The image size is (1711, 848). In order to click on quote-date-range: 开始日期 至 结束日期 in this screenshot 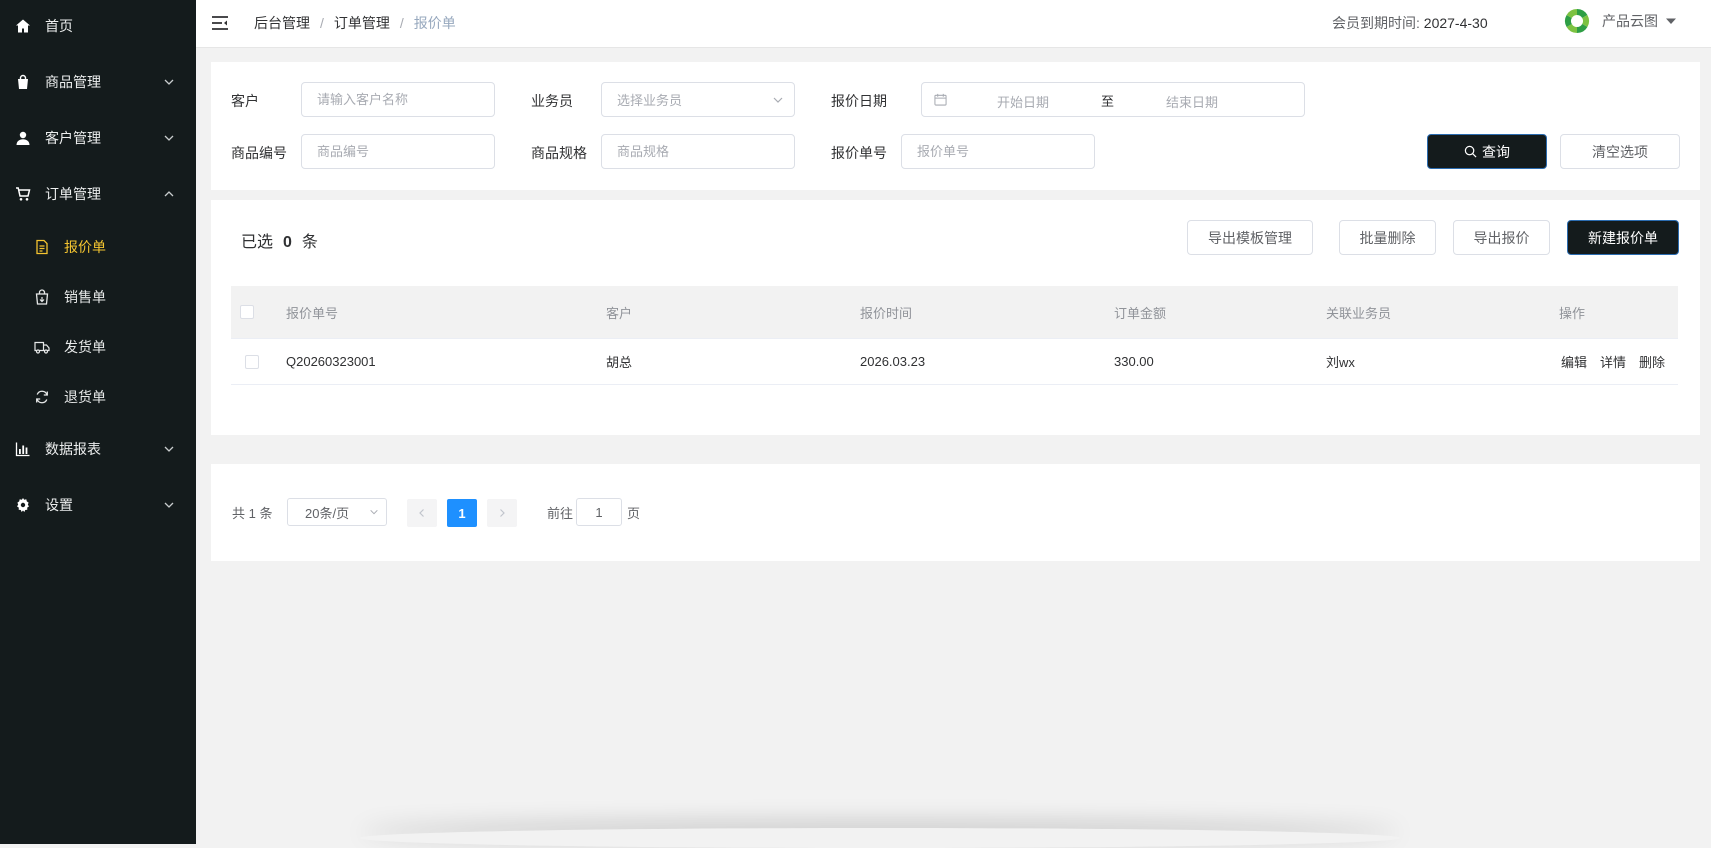, I will do `click(1113, 99)`.